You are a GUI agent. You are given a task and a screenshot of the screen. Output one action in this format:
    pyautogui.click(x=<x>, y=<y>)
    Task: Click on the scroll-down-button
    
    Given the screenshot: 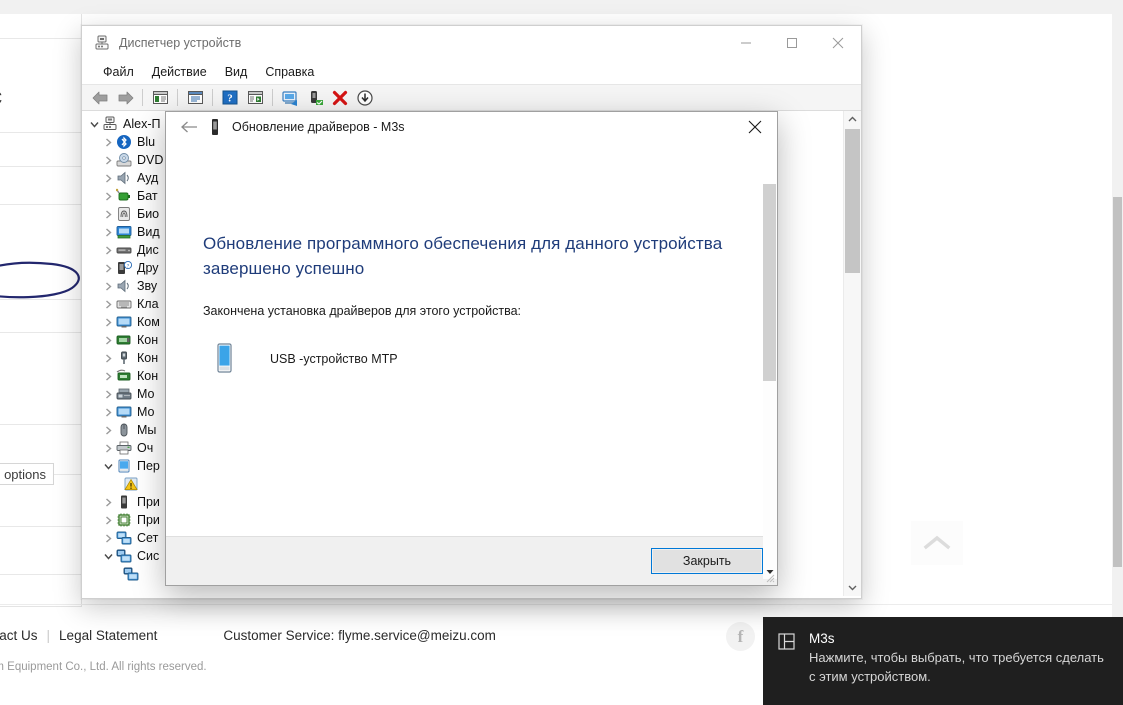 What is the action you would take?
    pyautogui.click(x=852, y=587)
    